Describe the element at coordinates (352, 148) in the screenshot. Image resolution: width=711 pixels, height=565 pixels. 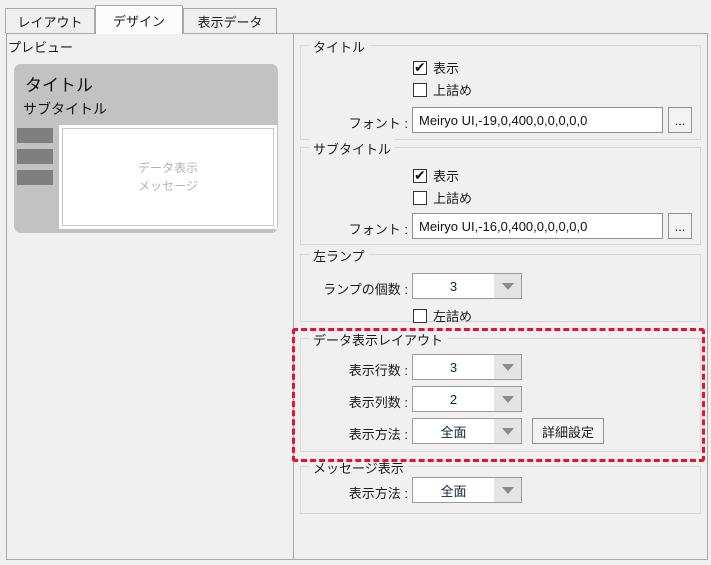
I see `group-subtitle-legend: サブタイトル` at that location.